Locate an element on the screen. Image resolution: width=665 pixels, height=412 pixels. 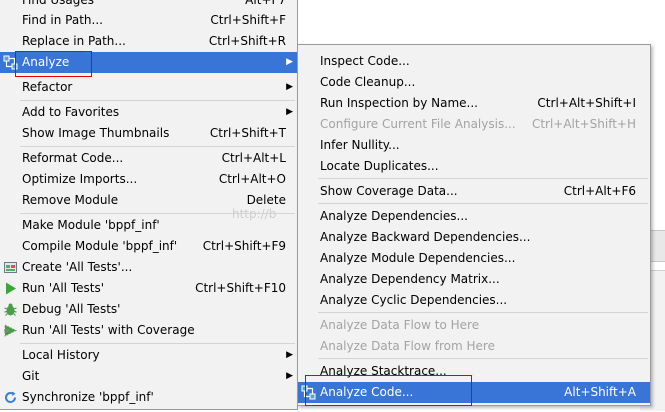
menu-item-shortcut: Ctrl+Shift+R is located at coordinates (247, 41).